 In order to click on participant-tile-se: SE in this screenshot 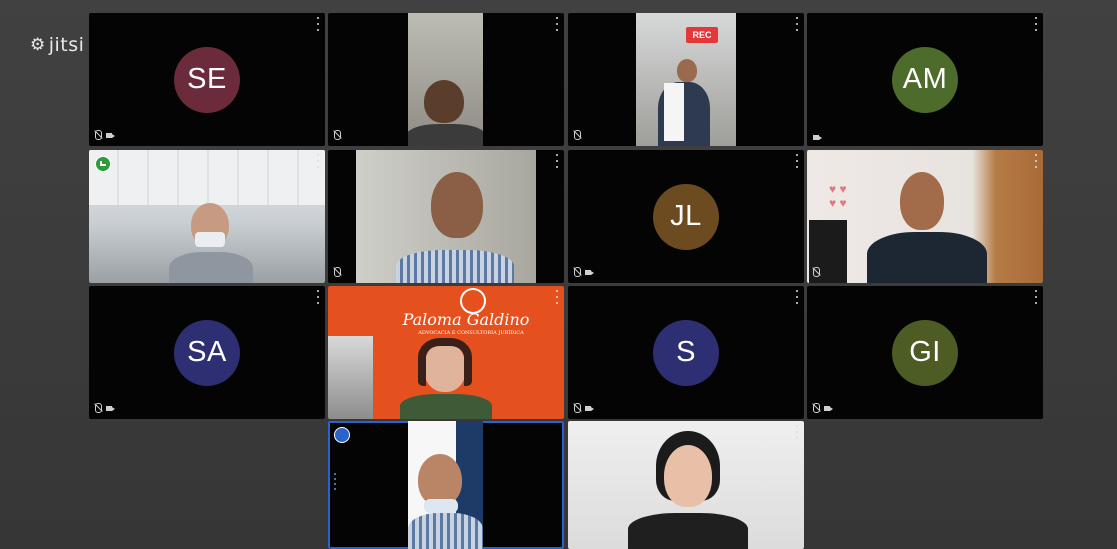, I will do `click(207, 79)`.